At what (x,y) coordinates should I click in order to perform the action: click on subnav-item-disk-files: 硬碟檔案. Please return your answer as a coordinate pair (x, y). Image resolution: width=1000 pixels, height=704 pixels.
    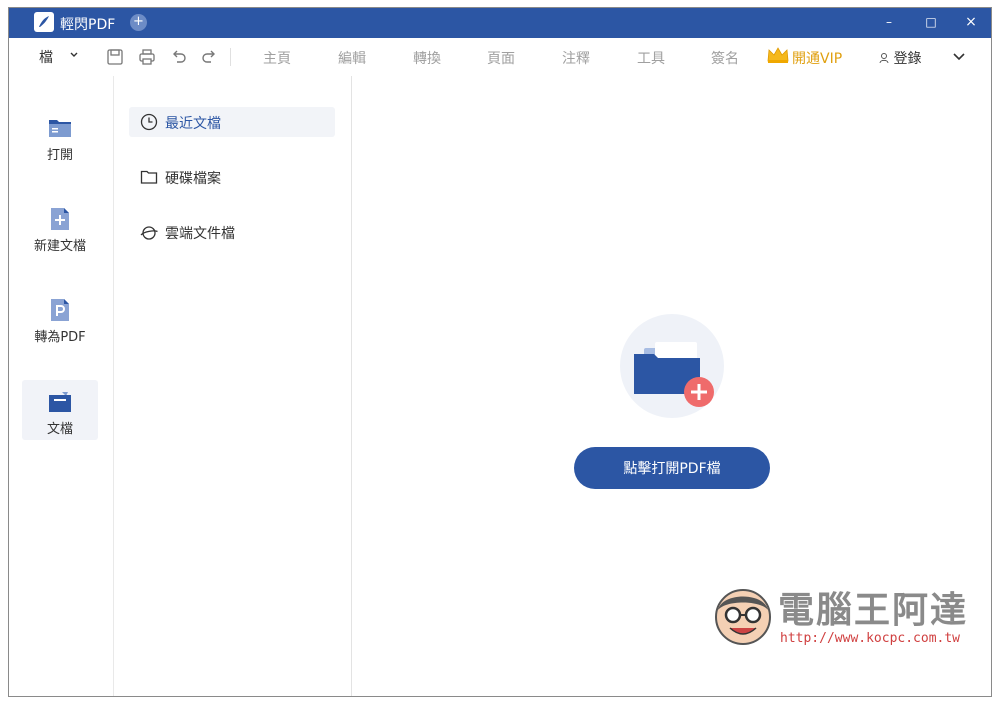
    Looking at the image, I should click on (232, 177).